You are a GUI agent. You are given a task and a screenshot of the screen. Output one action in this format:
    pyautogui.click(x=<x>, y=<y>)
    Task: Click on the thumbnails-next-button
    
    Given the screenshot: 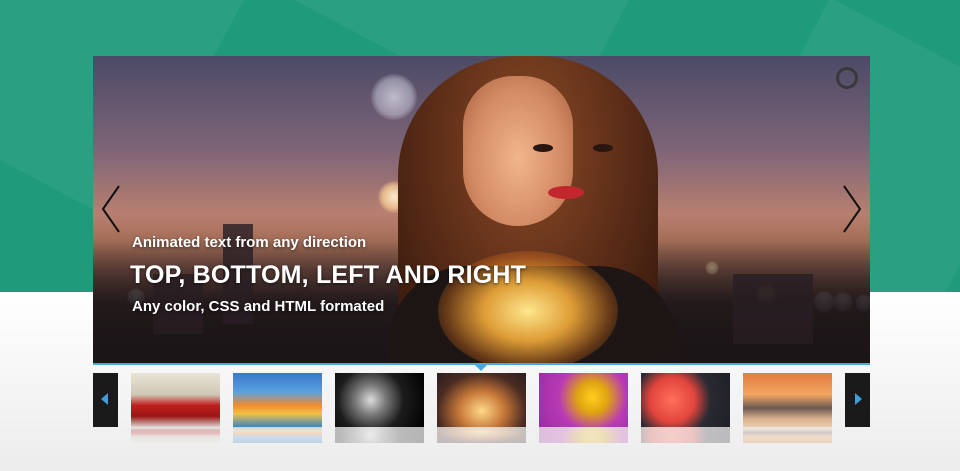 What is the action you would take?
    pyautogui.click(x=857, y=400)
    